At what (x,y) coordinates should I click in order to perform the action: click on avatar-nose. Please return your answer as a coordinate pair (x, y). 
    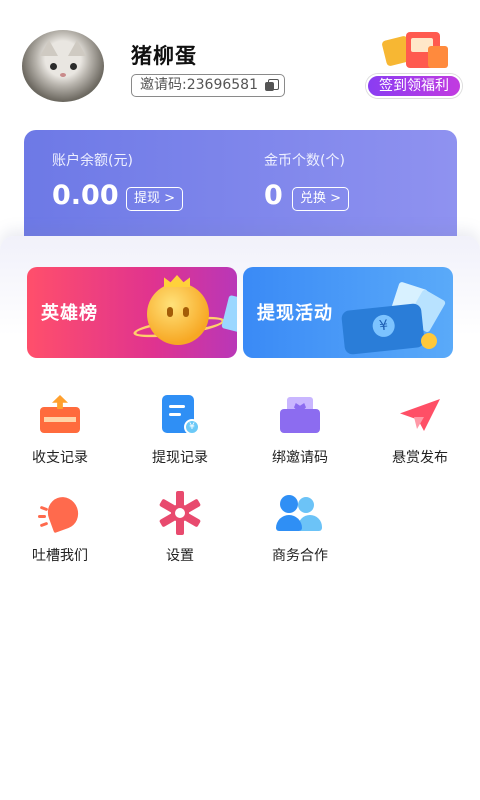
    Looking at the image, I should click on (63, 75).